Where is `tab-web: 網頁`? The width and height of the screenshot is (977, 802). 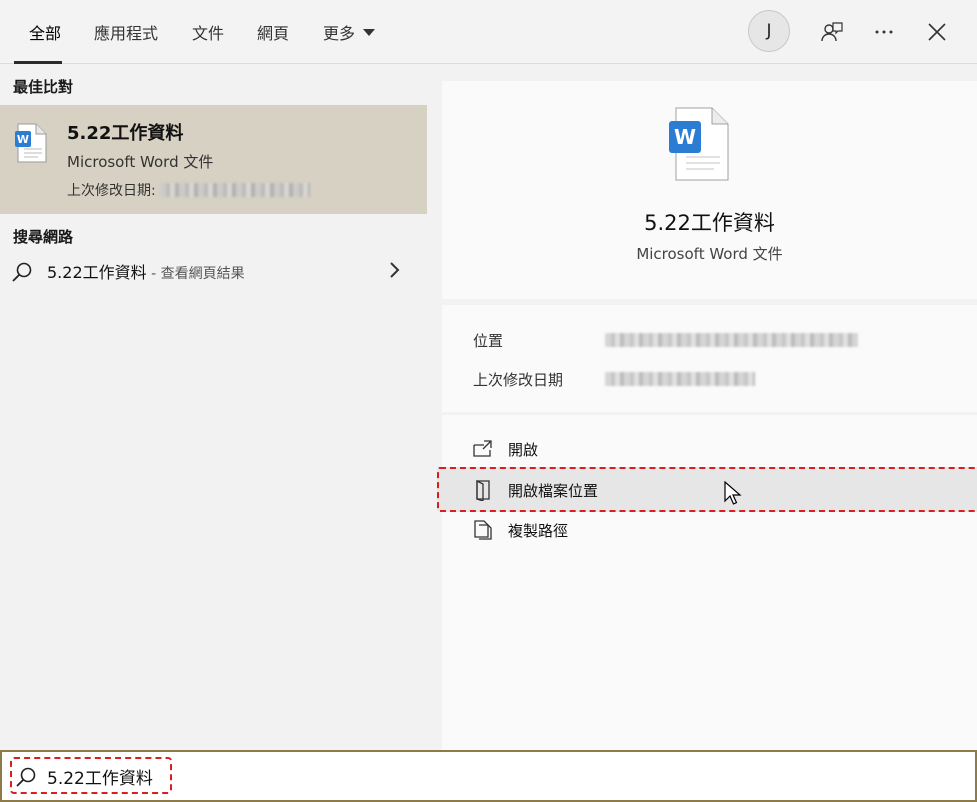 tab-web: 網頁 is located at coordinates (273, 32).